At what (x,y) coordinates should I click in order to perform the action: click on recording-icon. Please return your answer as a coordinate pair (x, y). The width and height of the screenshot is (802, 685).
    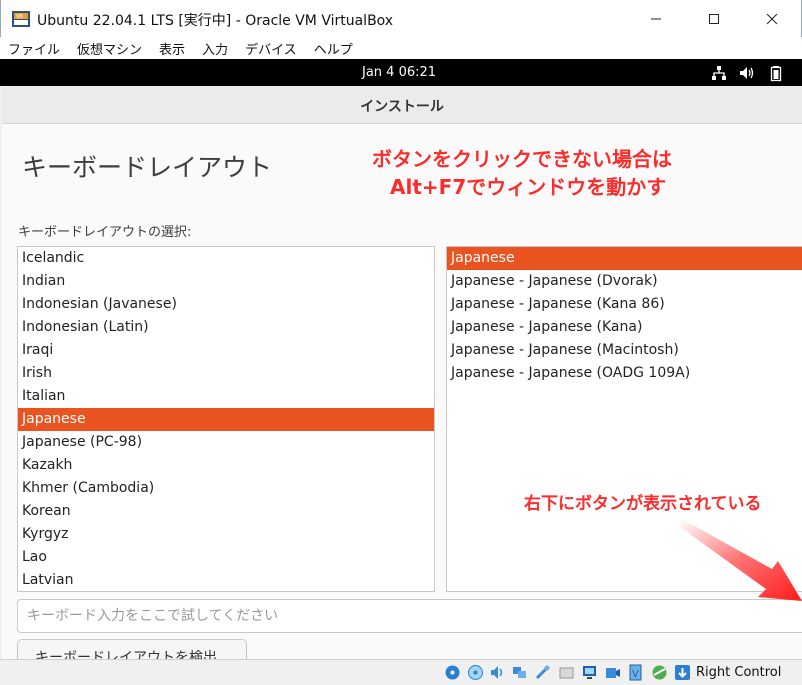
    Looking at the image, I should click on (612, 672).